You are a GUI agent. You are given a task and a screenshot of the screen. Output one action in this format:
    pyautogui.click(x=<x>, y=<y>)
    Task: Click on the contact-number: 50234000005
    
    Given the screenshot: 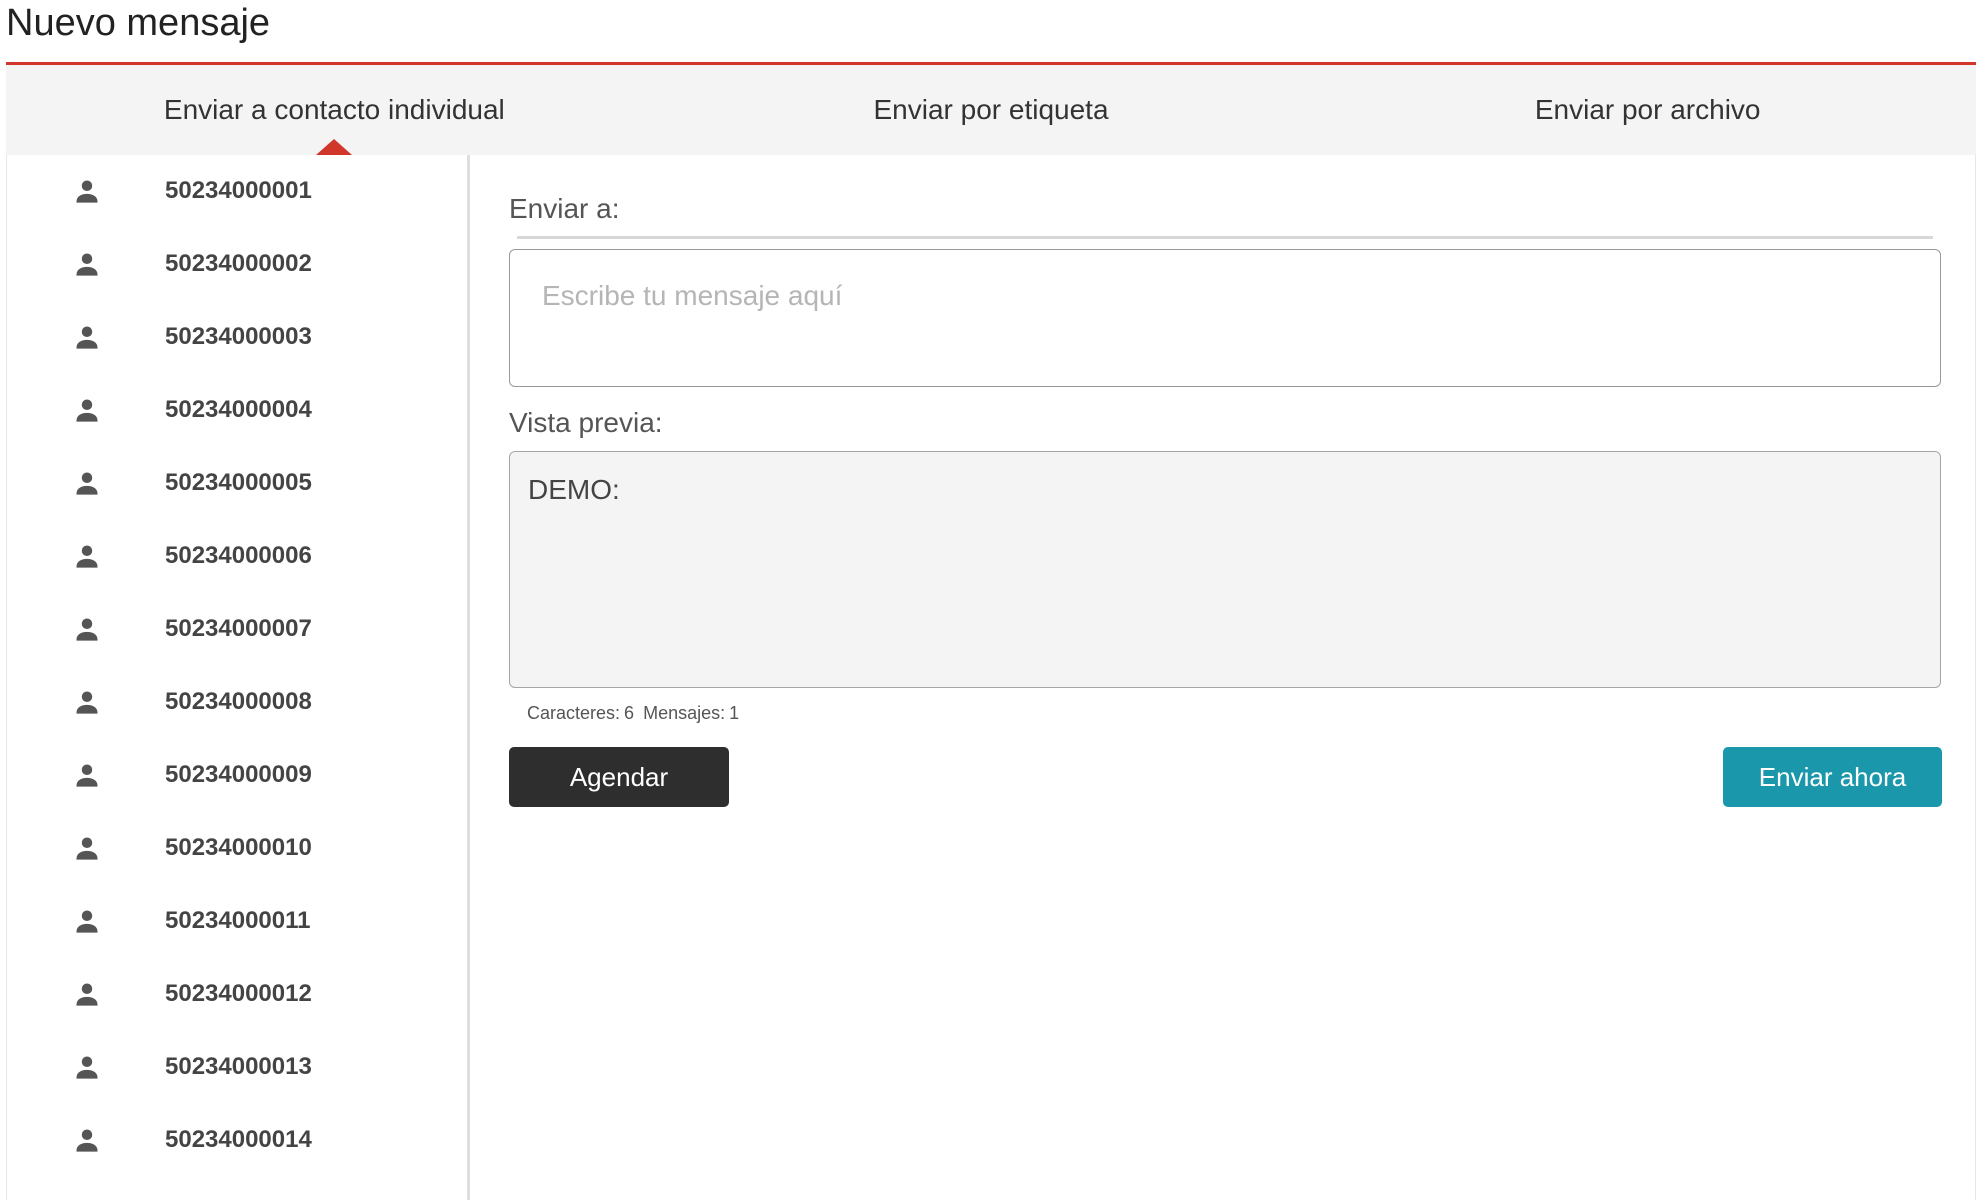 What is the action you would take?
    pyautogui.click(x=238, y=482)
    